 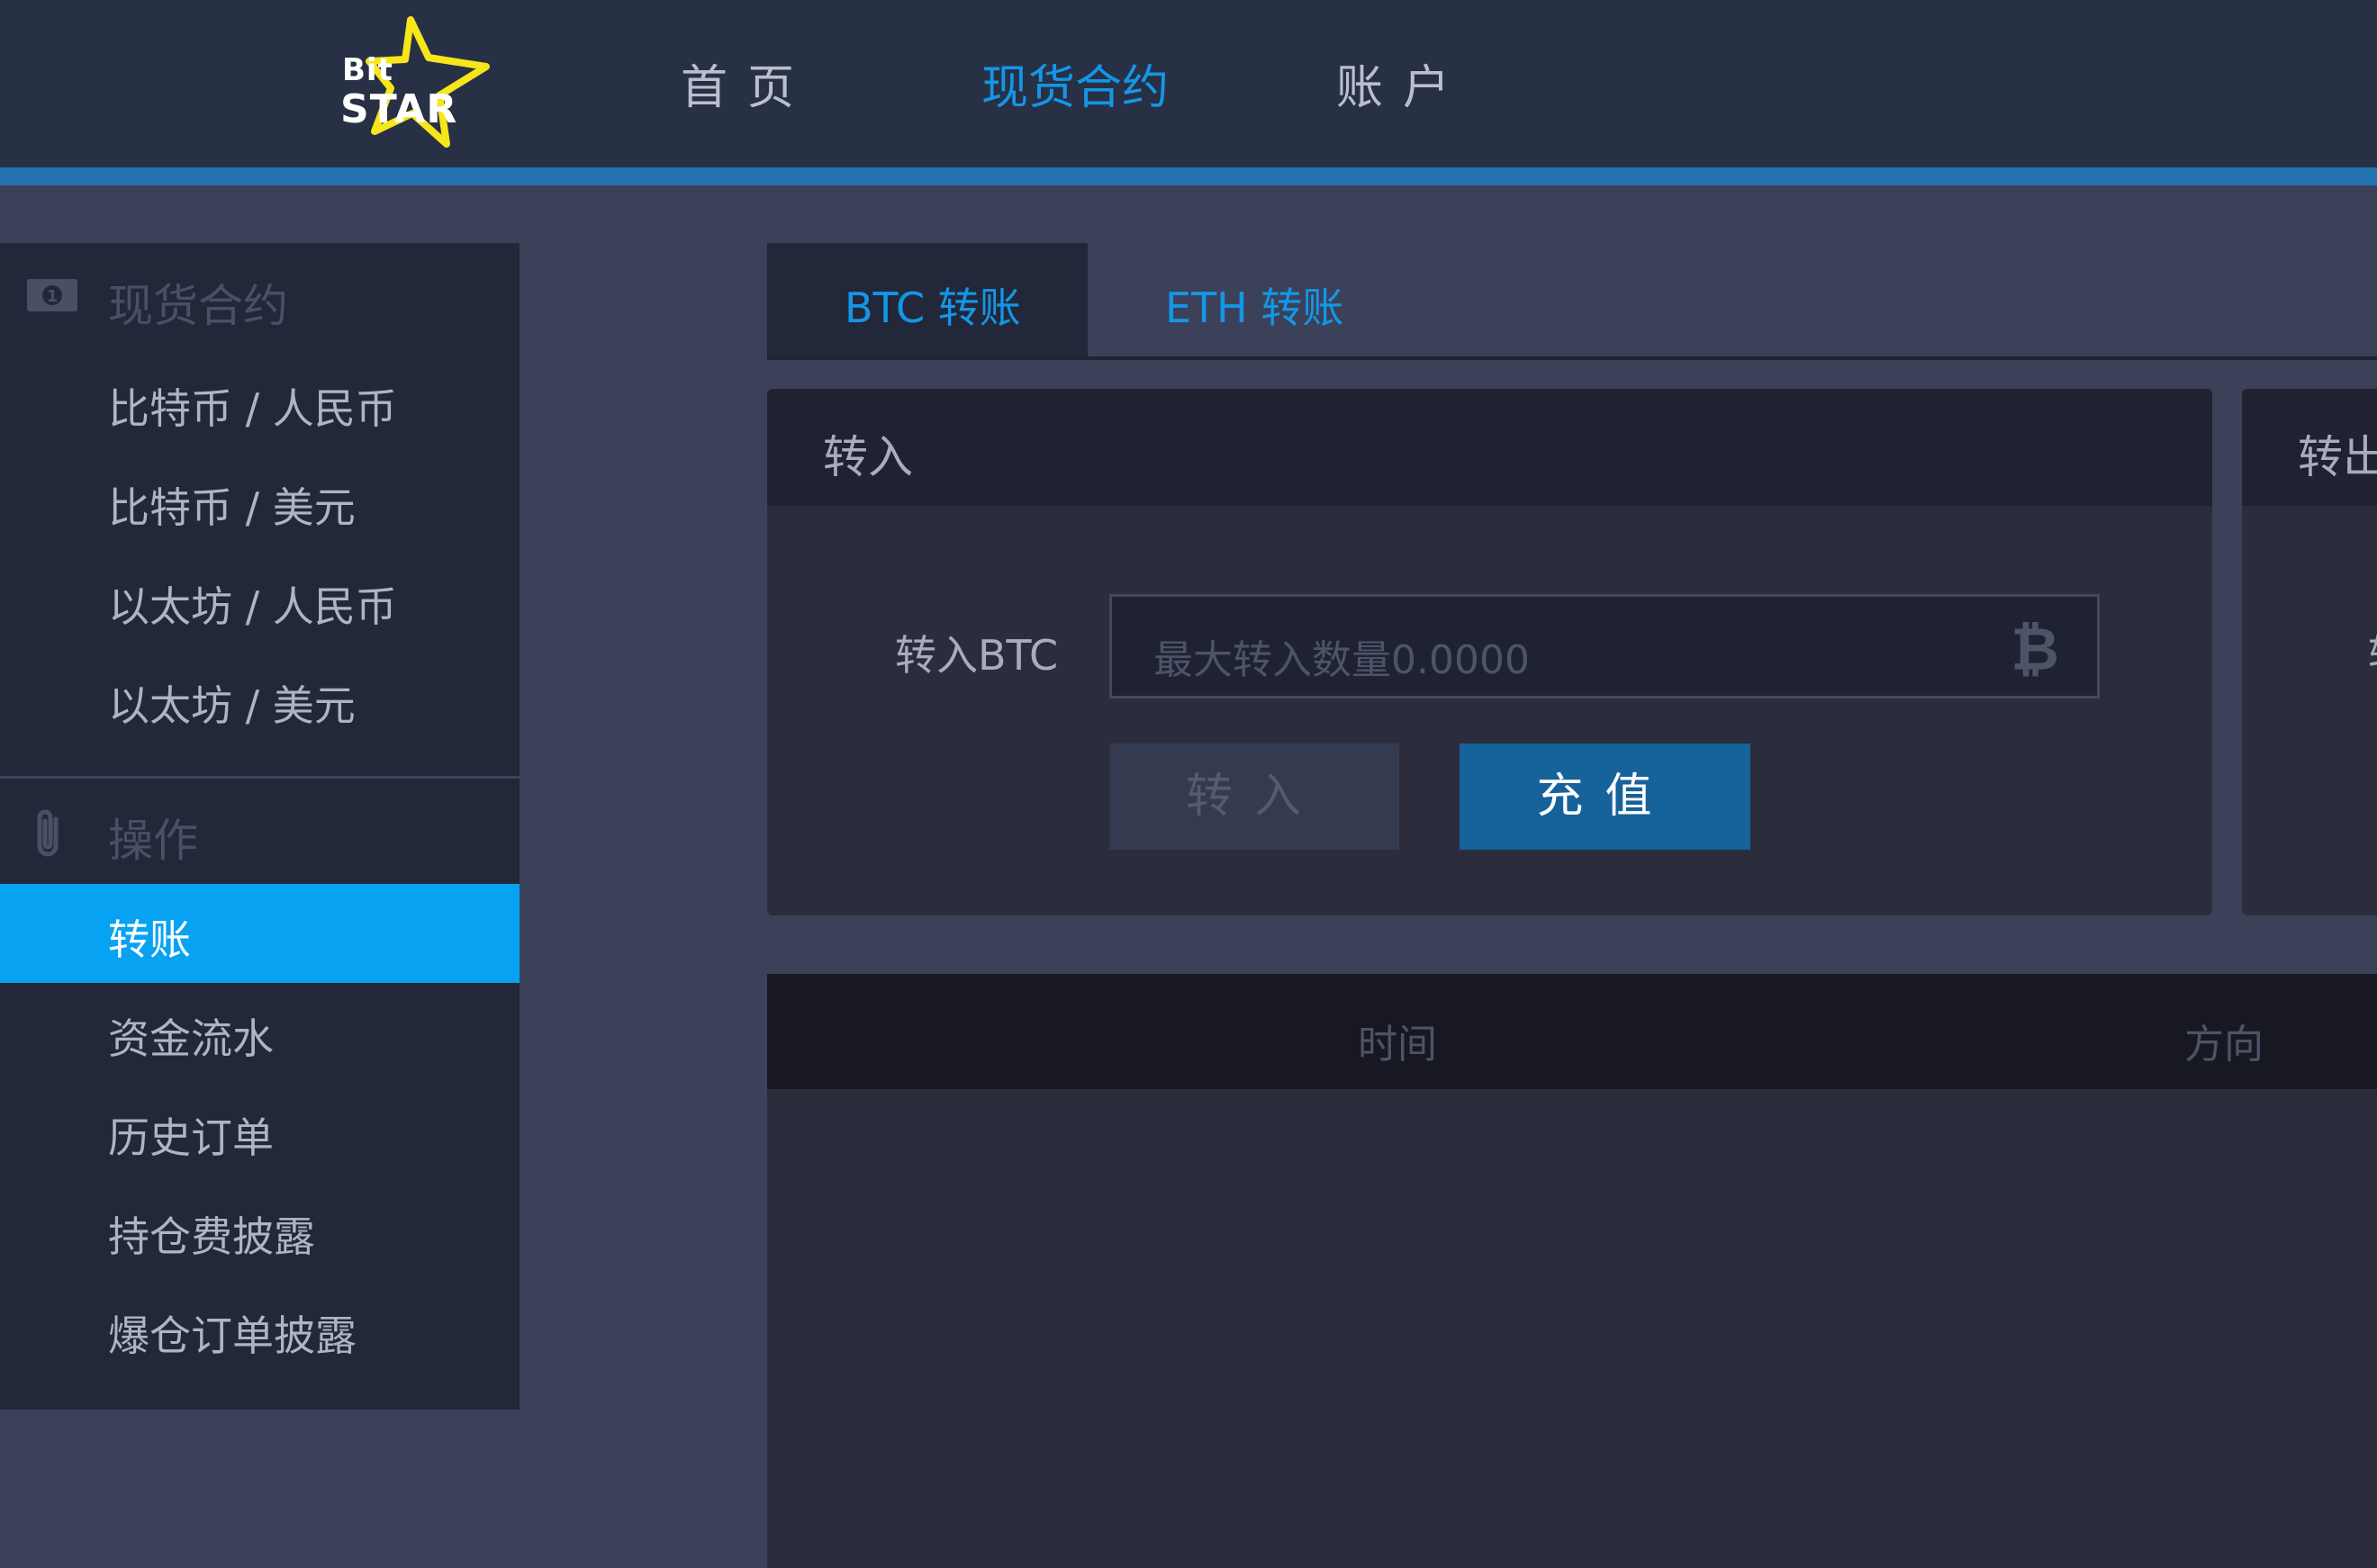 I want to click on sidebar-item-eth-cny: 以太坊 / 人民币, so click(x=260, y=600).